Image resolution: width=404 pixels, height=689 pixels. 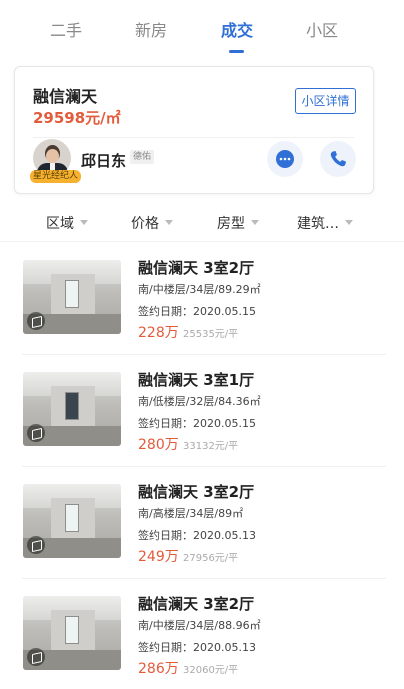 What do you see at coordinates (231, 224) in the screenshot?
I see `filter-layout-label: 房型` at bounding box center [231, 224].